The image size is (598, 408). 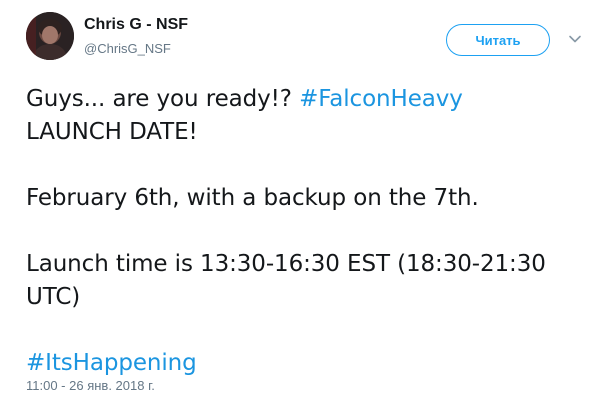 I want to click on tweet-timestamp: 11:00 - 26 янв. 2018 г., so click(x=90, y=385).